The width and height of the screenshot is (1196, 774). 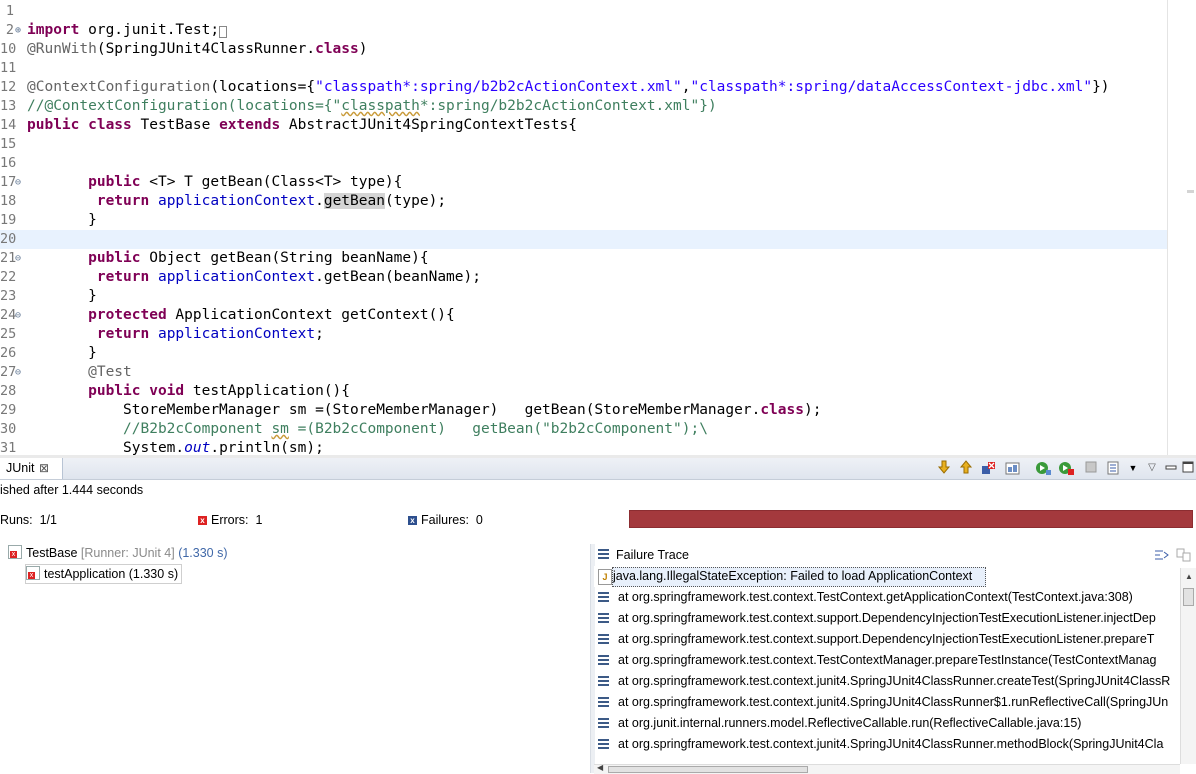 I want to click on compare-icon, so click(x=1184, y=555).